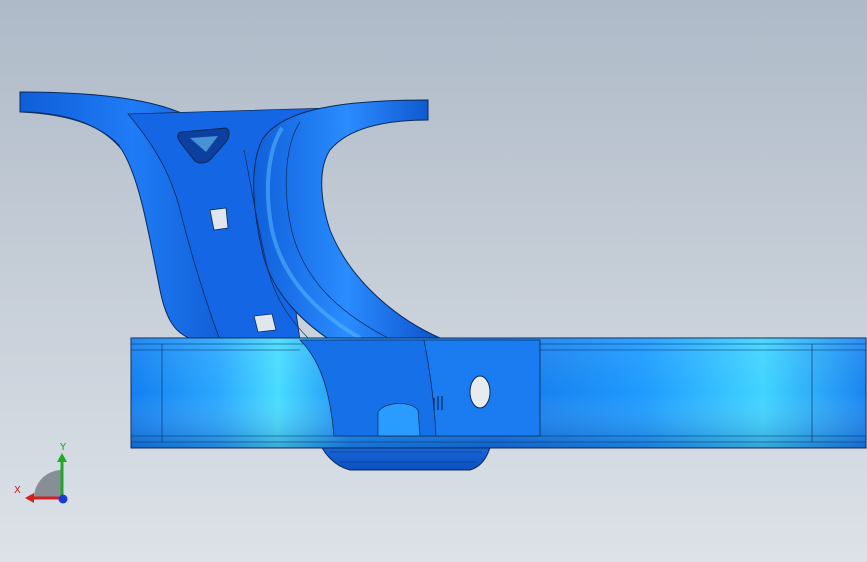  What do you see at coordinates (399, 420) in the screenshot?
I see `junction-pocket` at bounding box center [399, 420].